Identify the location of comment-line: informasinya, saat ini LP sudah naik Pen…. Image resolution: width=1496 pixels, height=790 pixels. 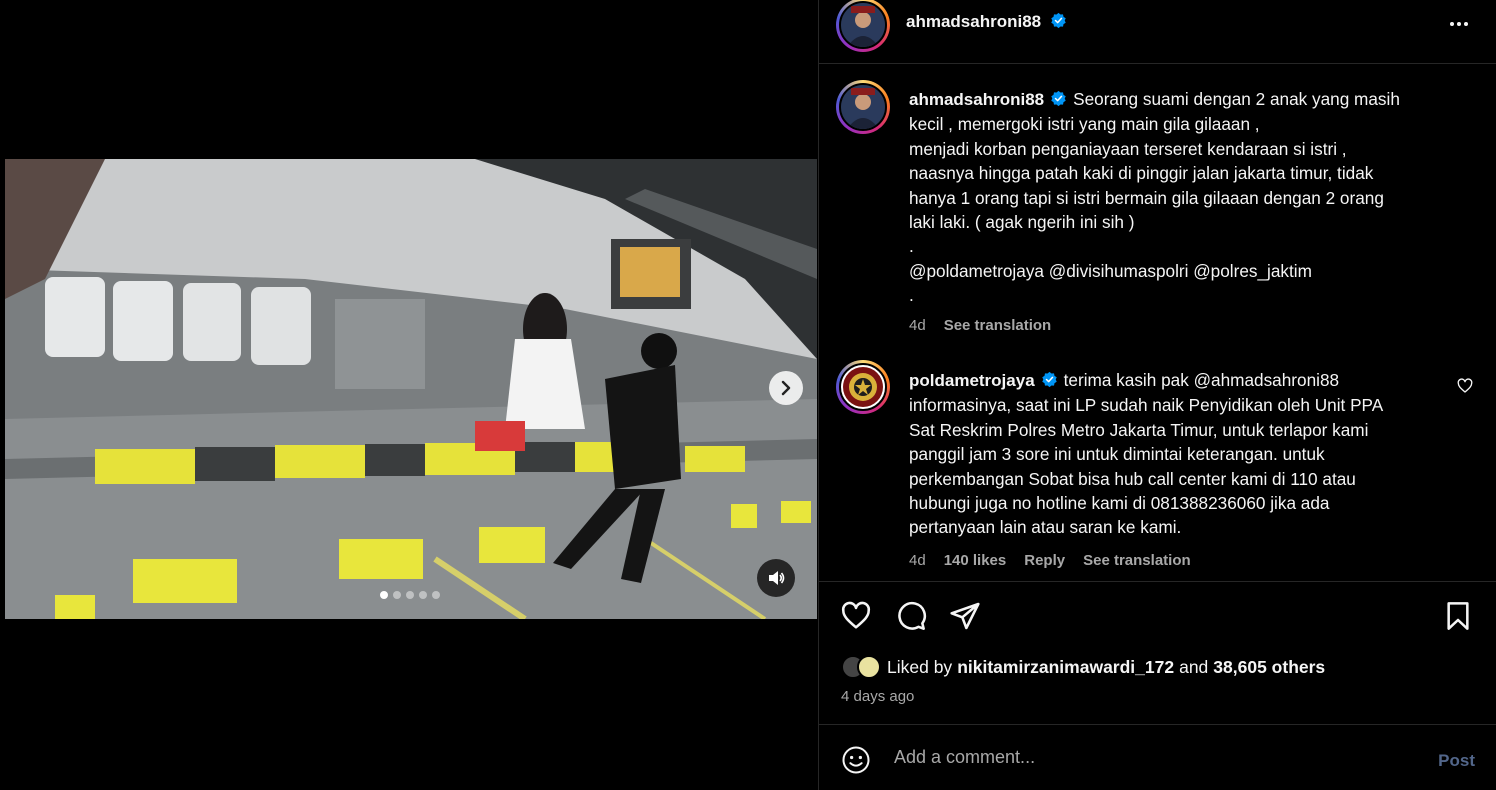
(1146, 405).